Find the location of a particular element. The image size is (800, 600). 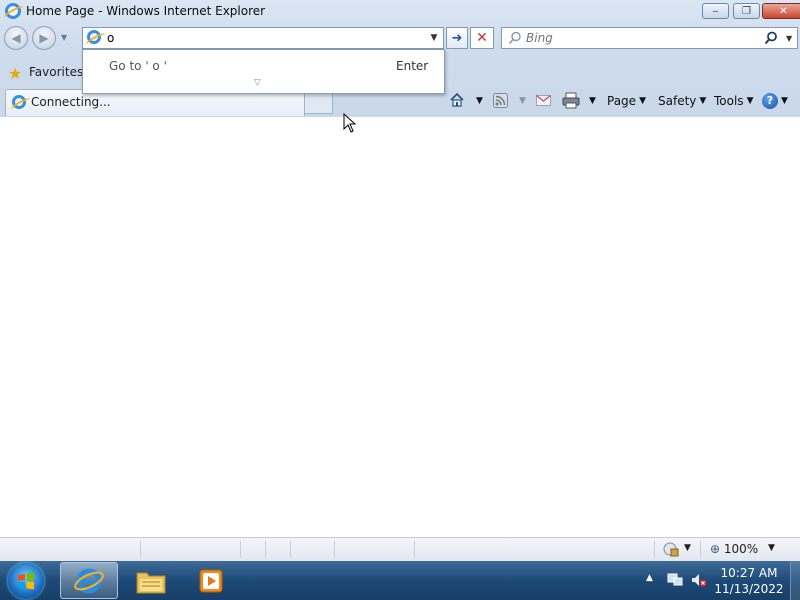

status-bar: ▼ ⊕ 100% ▼ is located at coordinates (400, 549).